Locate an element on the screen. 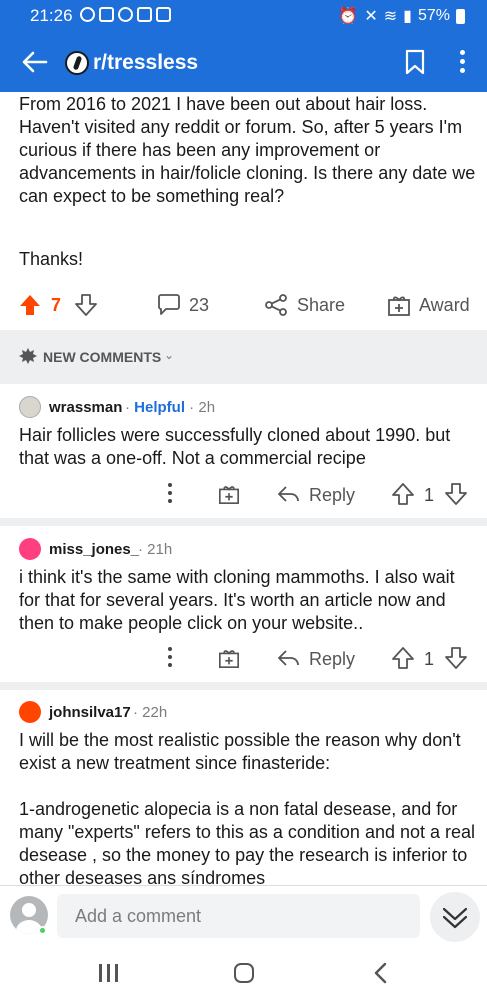  subreddit-avatar is located at coordinates (77, 63).